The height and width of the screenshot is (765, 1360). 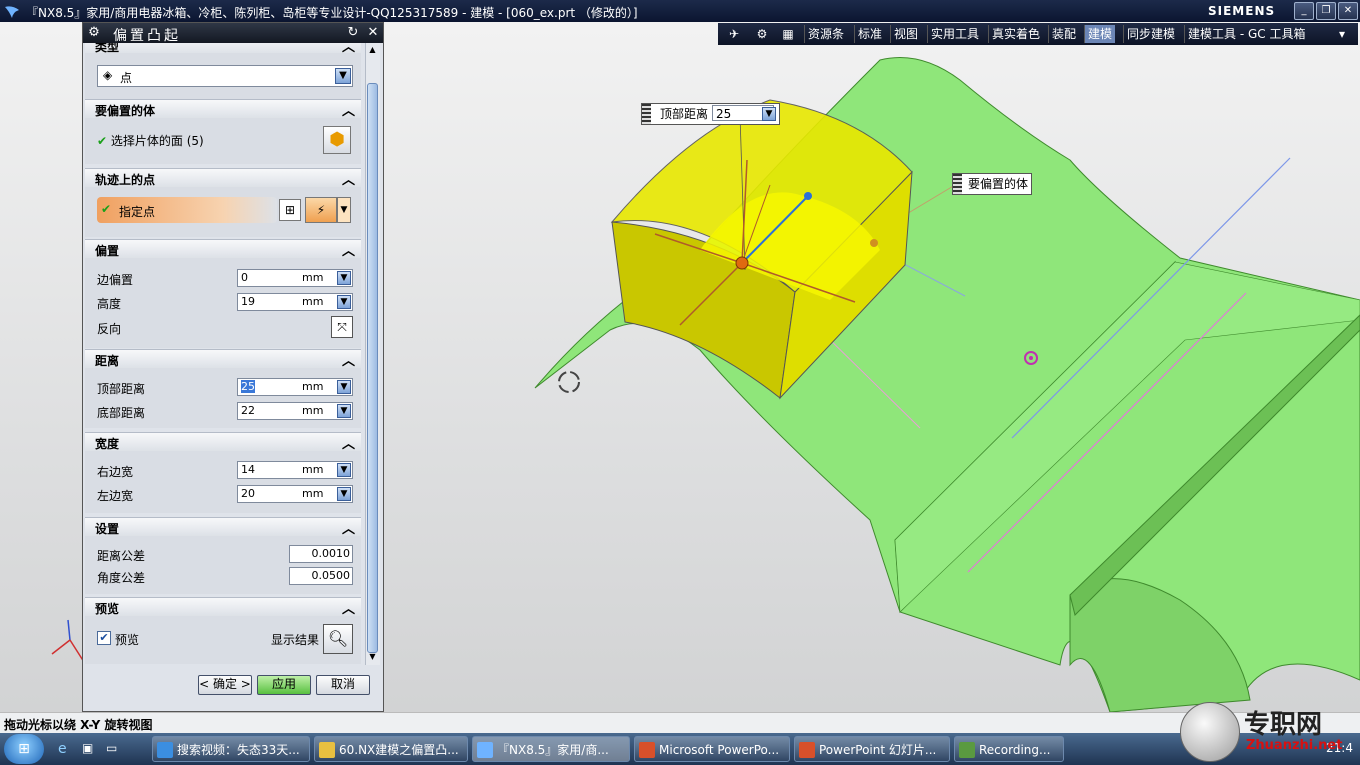 I want to click on tab-view: 视图, so click(x=905, y=34).